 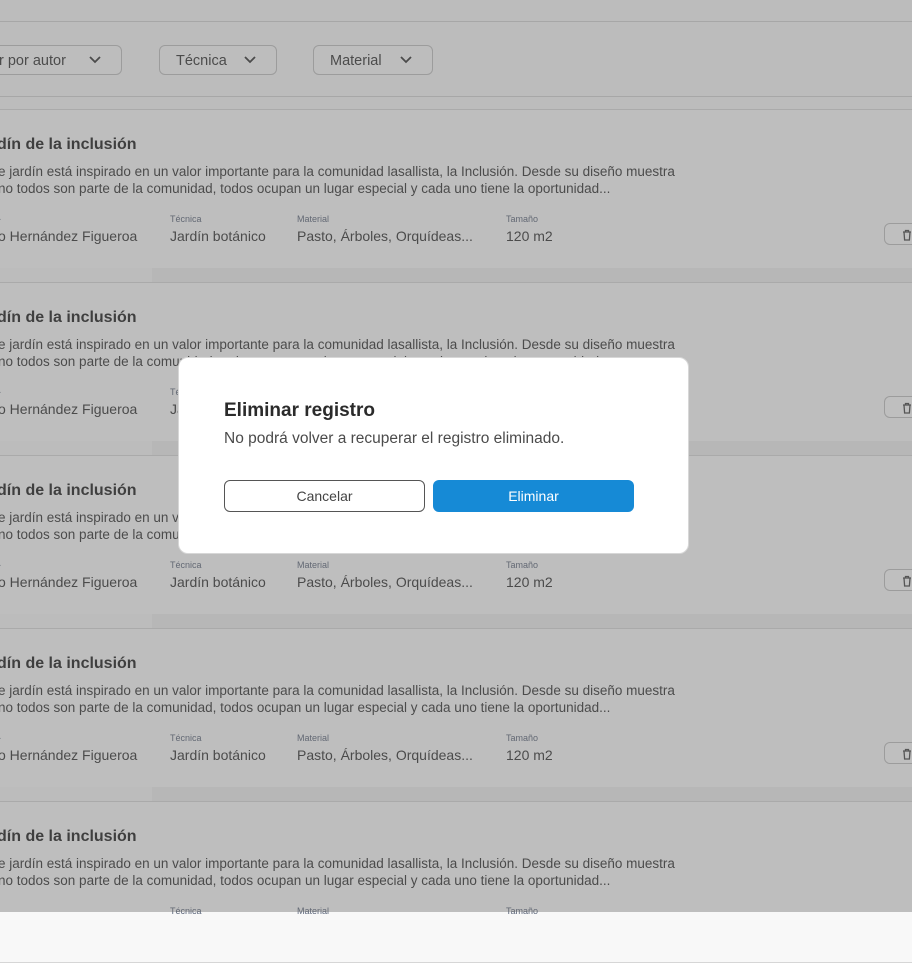 I want to click on dialog-title: Eliminar registro, so click(x=299, y=410).